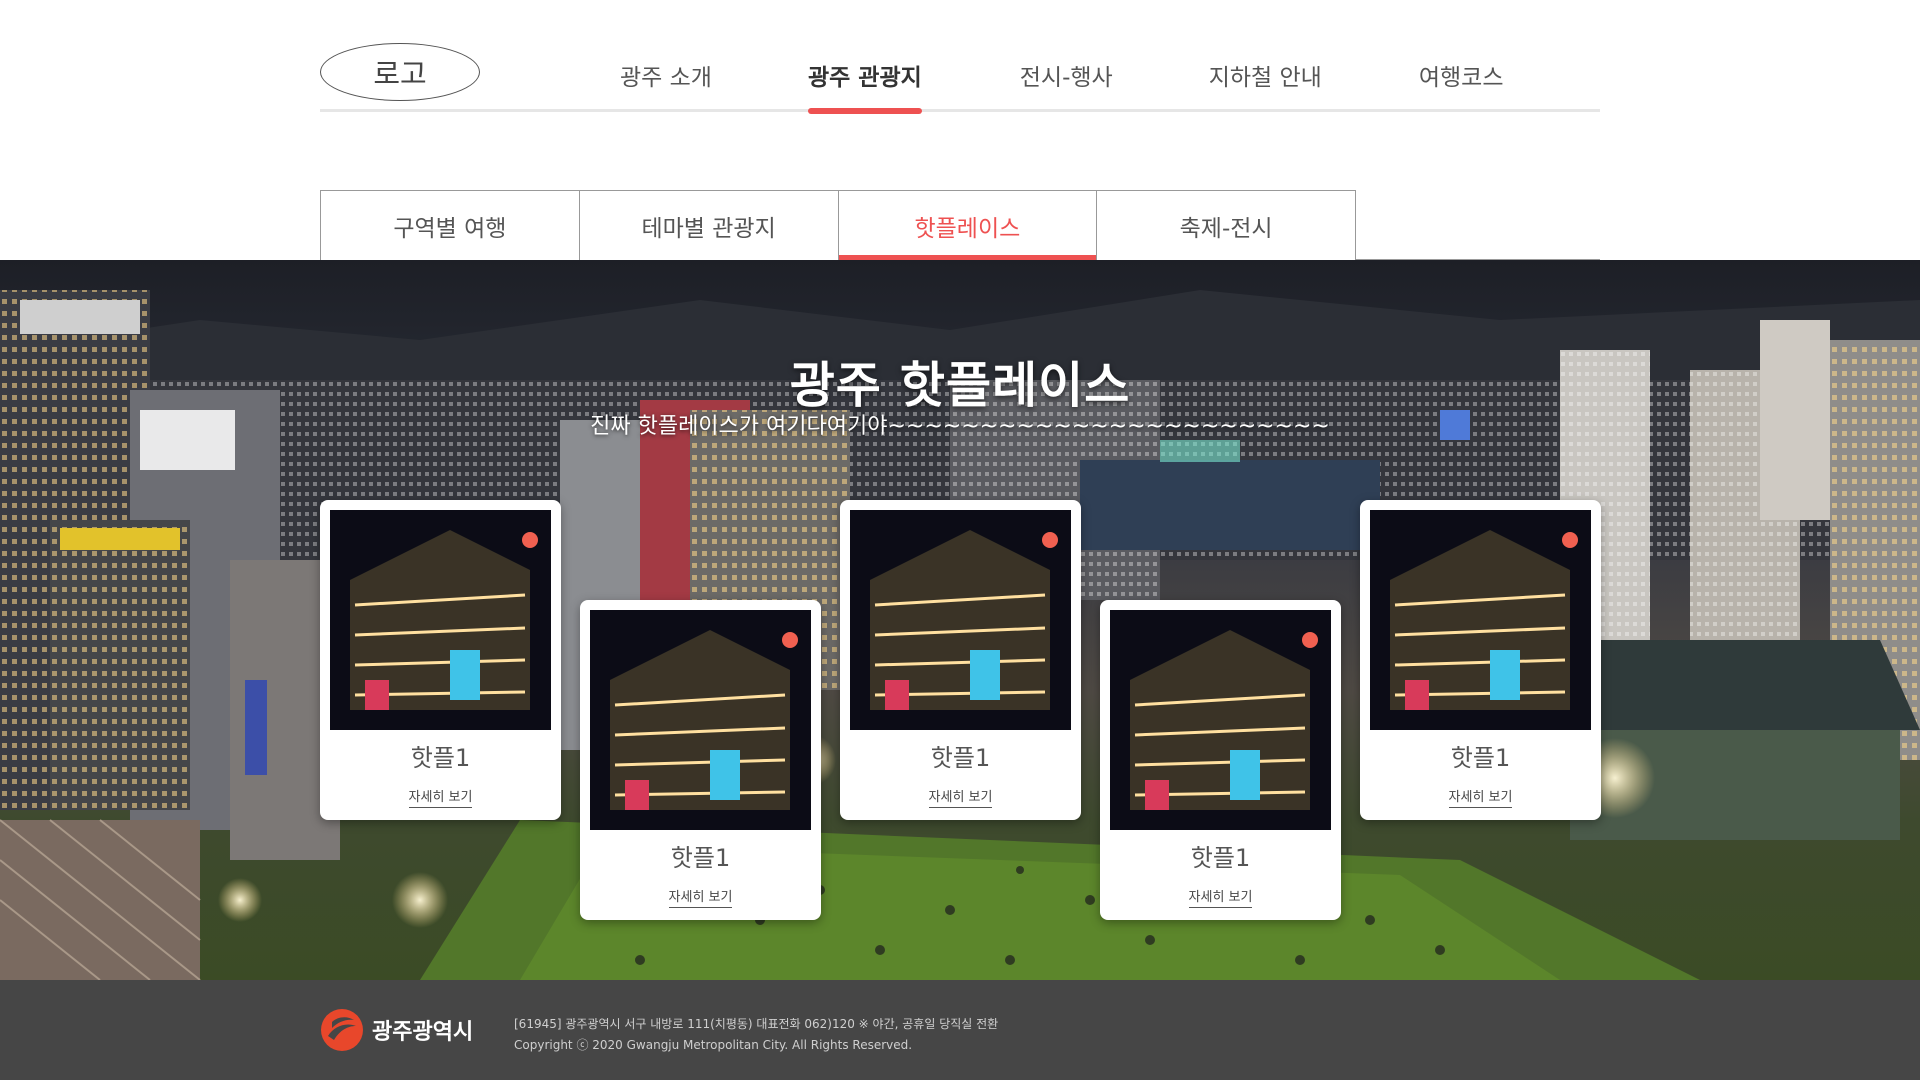  I want to click on site-header: 로고 광주 소개 광주 관광지 전시-행사 지하철 안내 여행코스, so click(960, 57).